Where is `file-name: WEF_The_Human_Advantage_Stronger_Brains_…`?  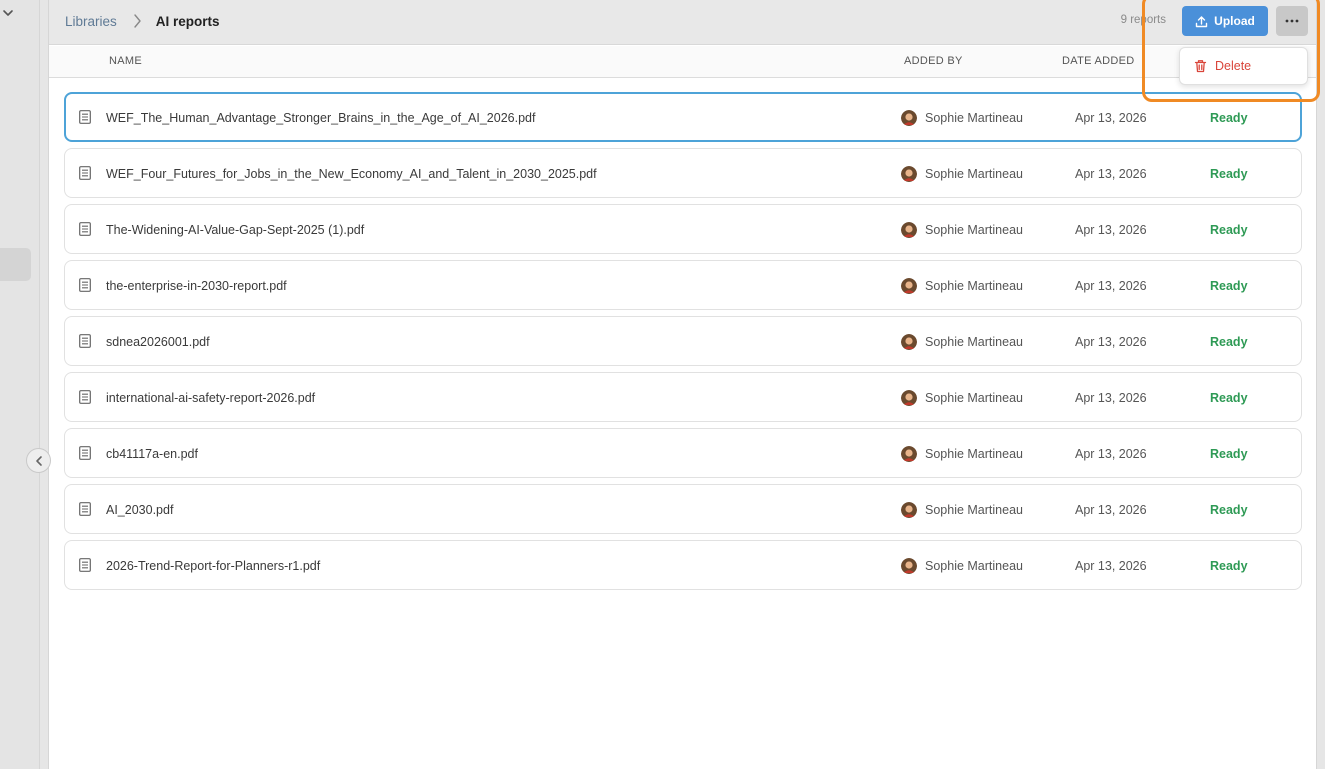 file-name: WEF_The_Human_Advantage_Stronger_Brains_… is located at coordinates (320, 118).